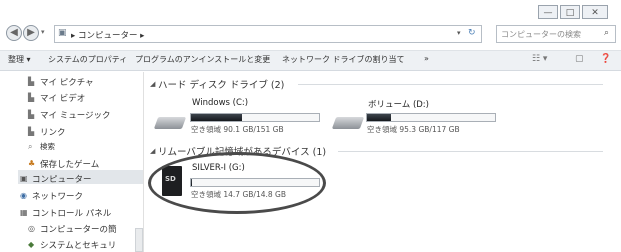  What do you see at coordinates (237, 129) in the screenshot?
I see `drive-c-free-space: 空き領域 90.1 GB/151 GB` at bounding box center [237, 129].